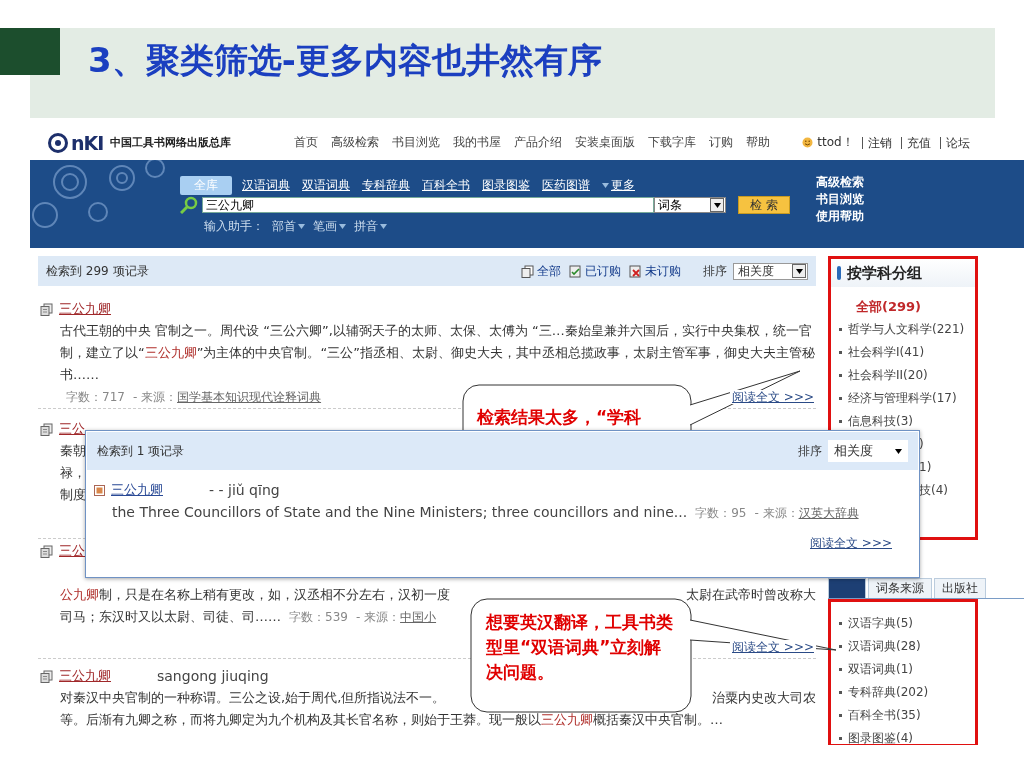 This screenshot has height=768, width=1024. Describe the element at coordinates (764, 698) in the screenshot. I see `result-text: 治粟内史改大司农` at that location.